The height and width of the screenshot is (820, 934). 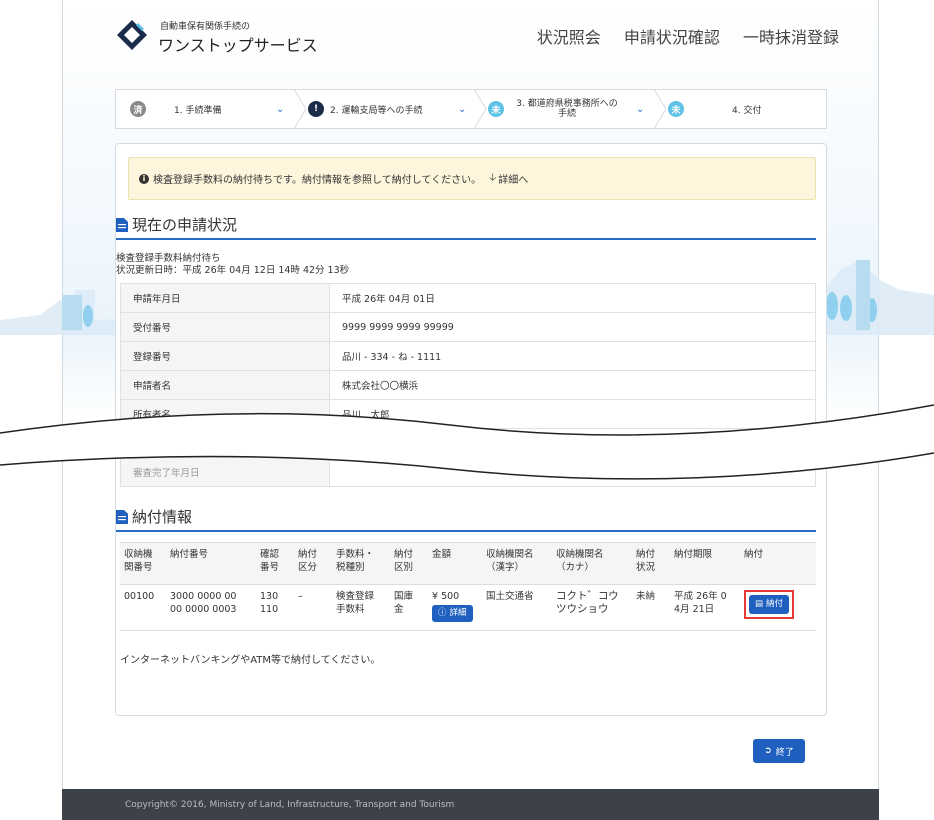 What do you see at coordinates (791, 37) in the screenshot?
I see `nav-temporary-deregistration: 一時抹消登録` at bounding box center [791, 37].